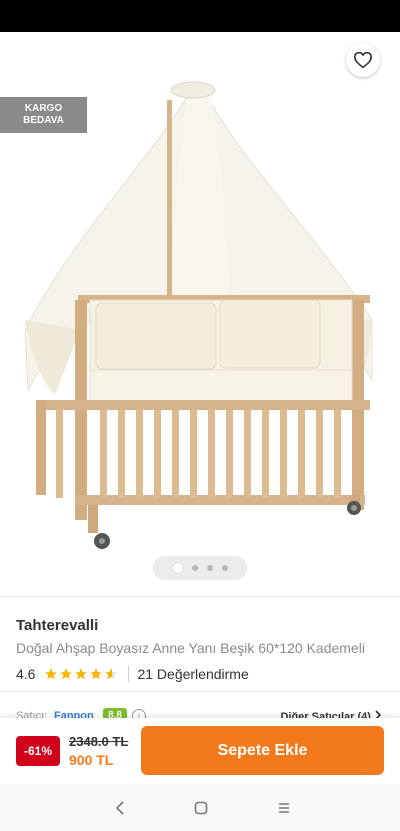 The height and width of the screenshot is (831, 400). I want to click on favorite-button, so click(363, 60).